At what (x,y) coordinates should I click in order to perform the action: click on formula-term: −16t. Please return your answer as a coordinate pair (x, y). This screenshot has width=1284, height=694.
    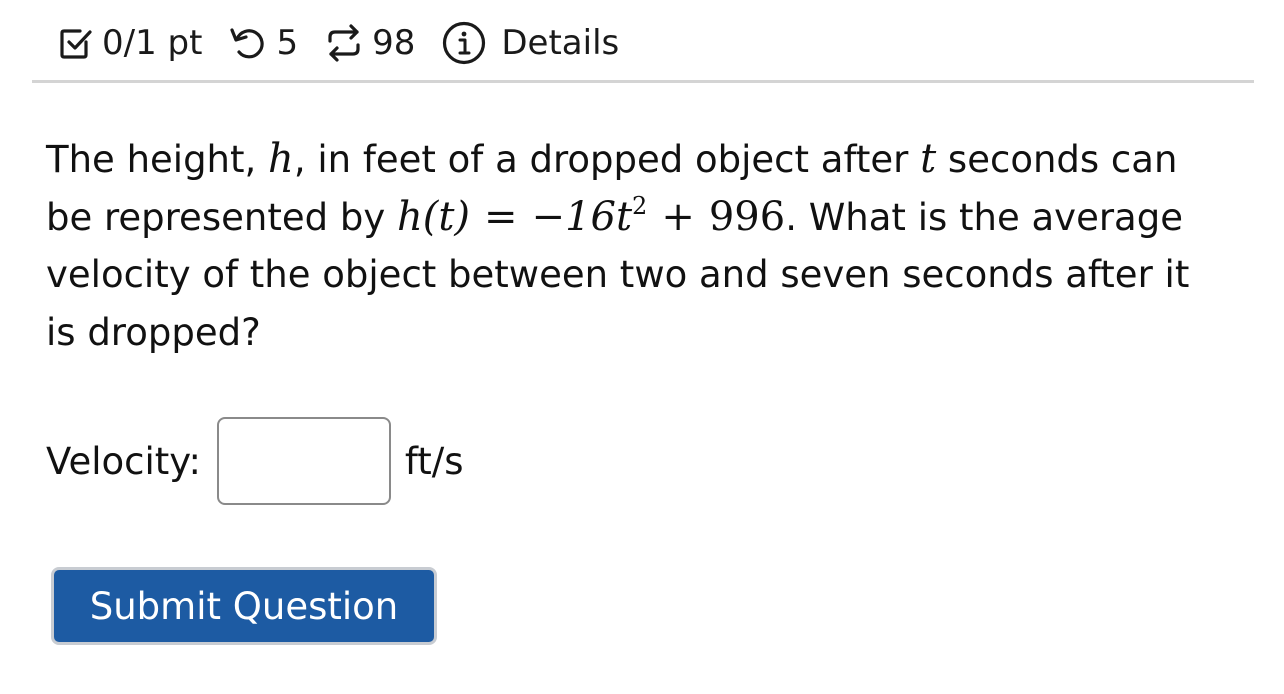
    Looking at the image, I should click on (582, 216).